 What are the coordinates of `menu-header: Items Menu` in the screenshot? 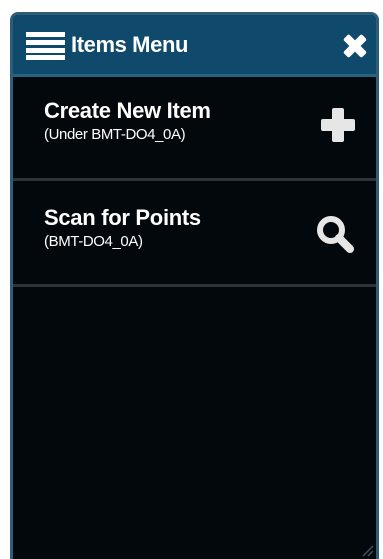 It's located at (194, 46).